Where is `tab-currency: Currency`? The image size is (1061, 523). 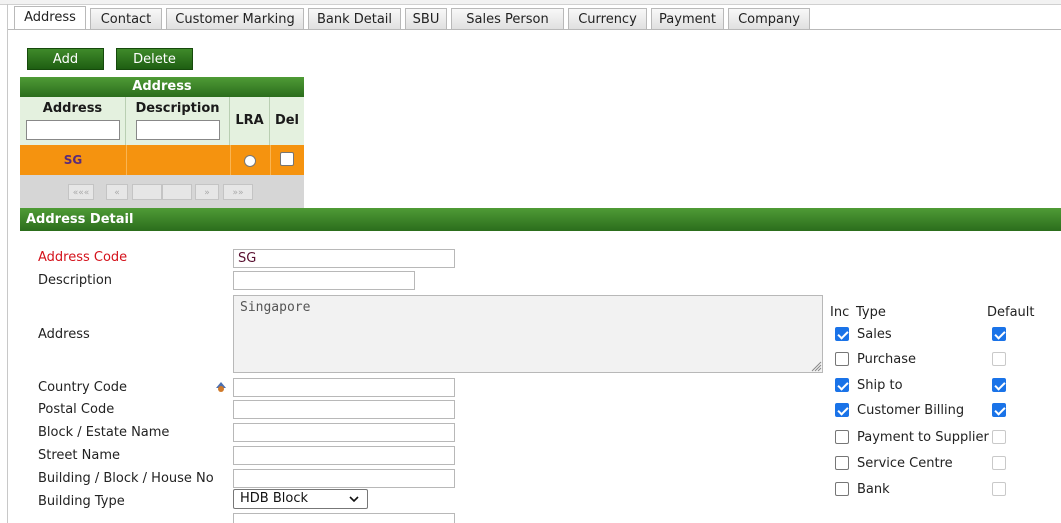
tab-currency: Currency is located at coordinates (607, 18).